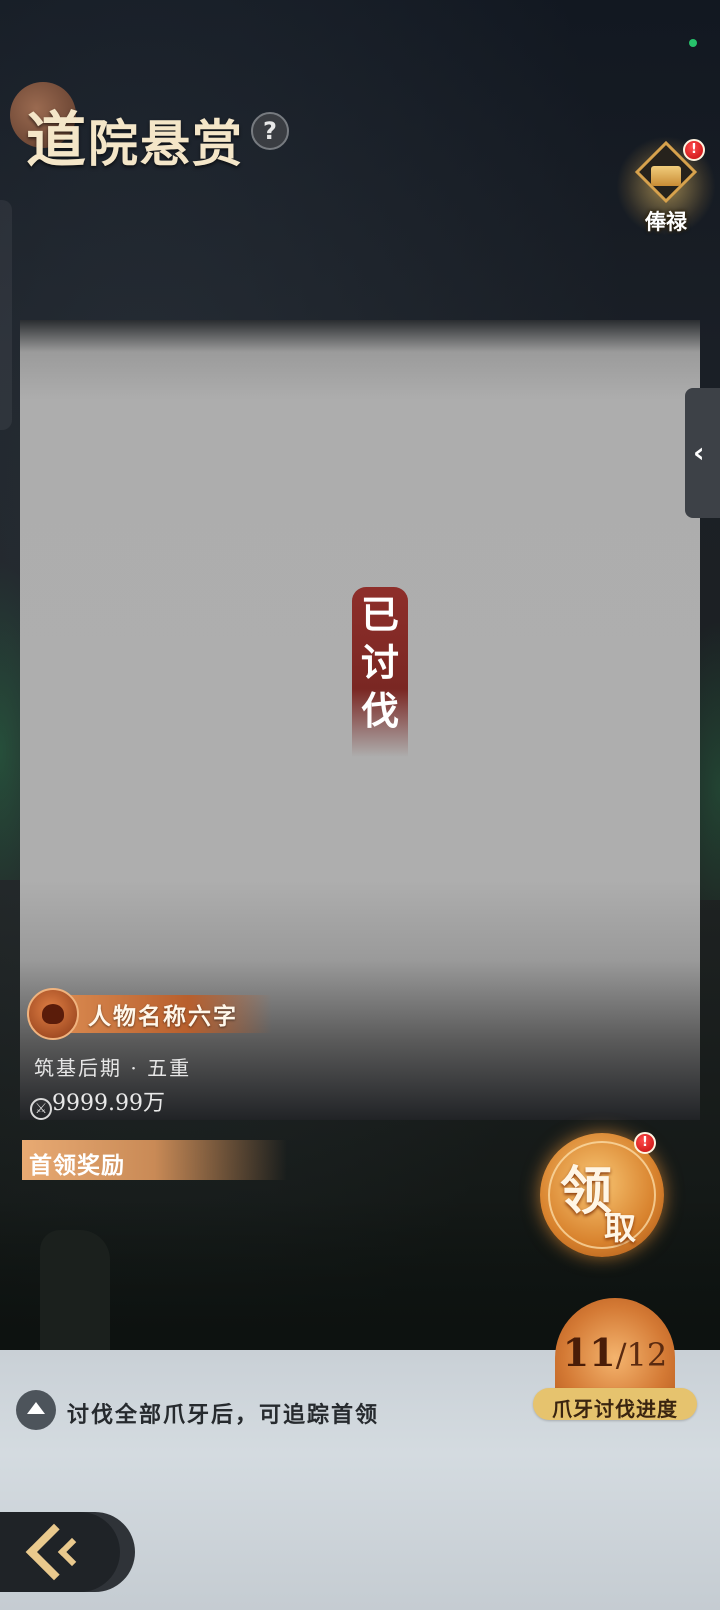 This screenshot has height=1610, width=720. Describe the element at coordinates (645, 1143) in the screenshot. I see `claim-notification-badge: !` at that location.